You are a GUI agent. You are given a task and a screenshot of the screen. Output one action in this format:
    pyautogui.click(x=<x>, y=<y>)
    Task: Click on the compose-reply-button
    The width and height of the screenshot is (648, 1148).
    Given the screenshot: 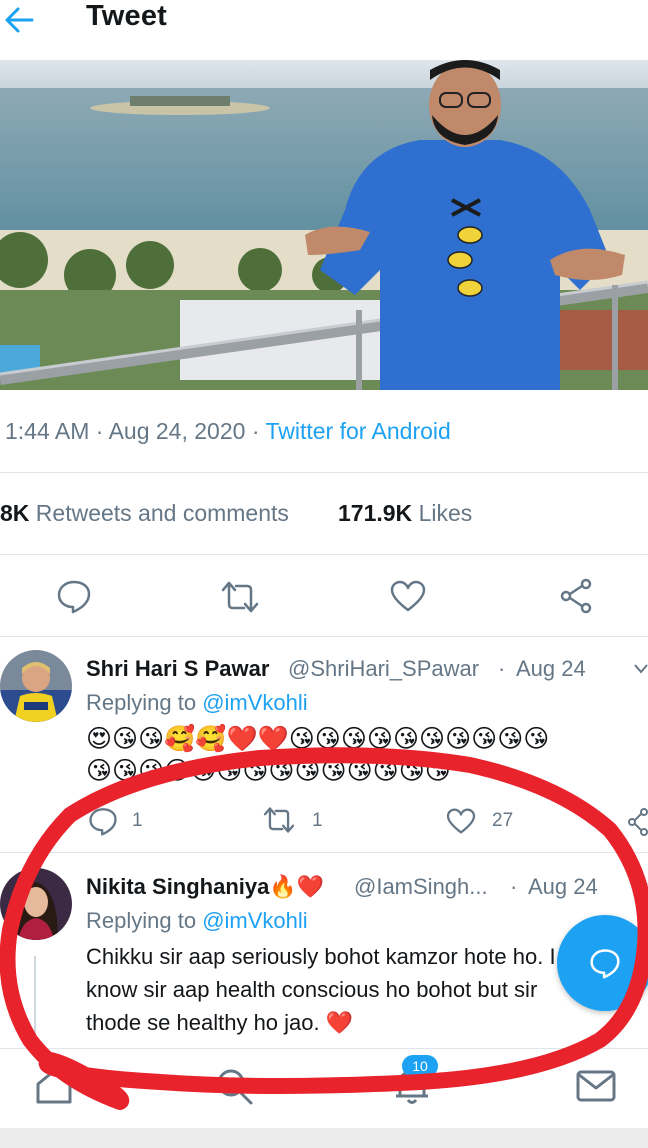 What is the action you would take?
    pyautogui.click(x=602, y=963)
    